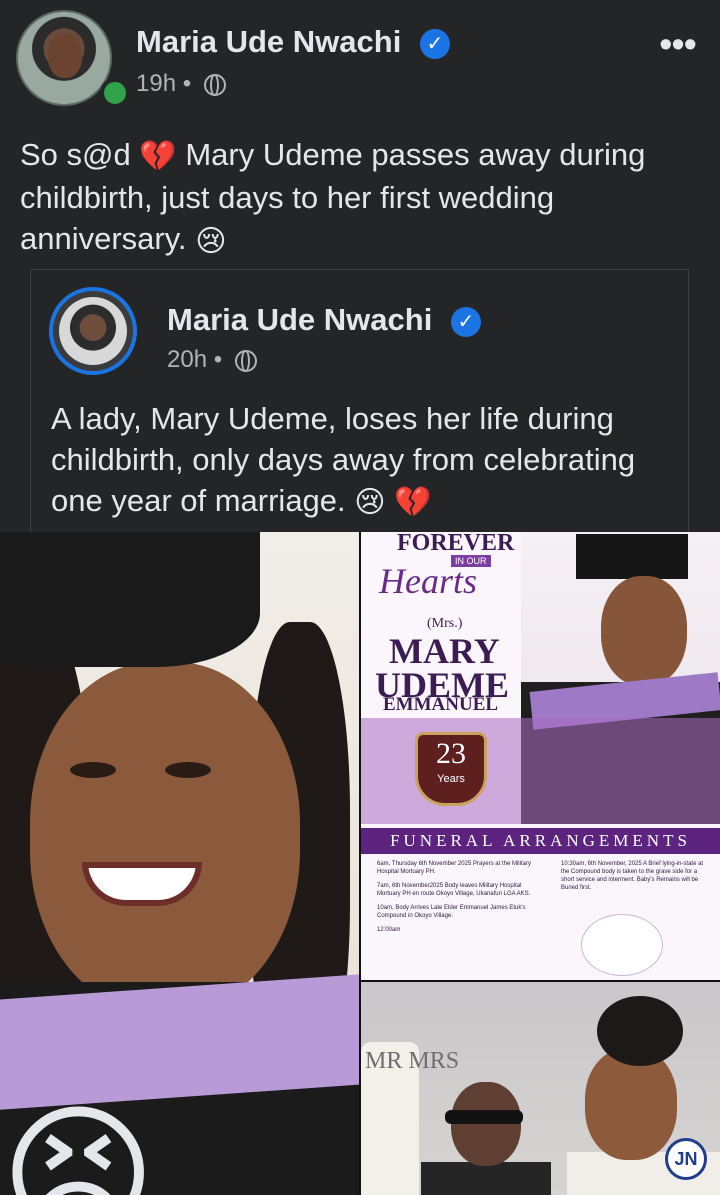 This screenshot has width=720, height=1195. Describe the element at coordinates (644, 631) in the screenshot. I see `flyer-face` at that location.